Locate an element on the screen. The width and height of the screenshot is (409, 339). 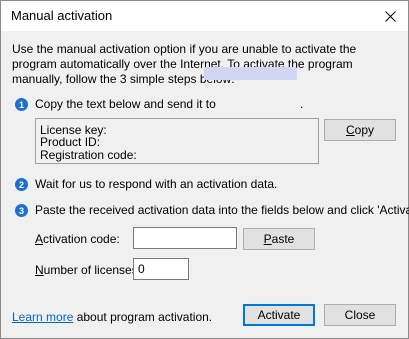
close-button: Close is located at coordinates (360, 315).